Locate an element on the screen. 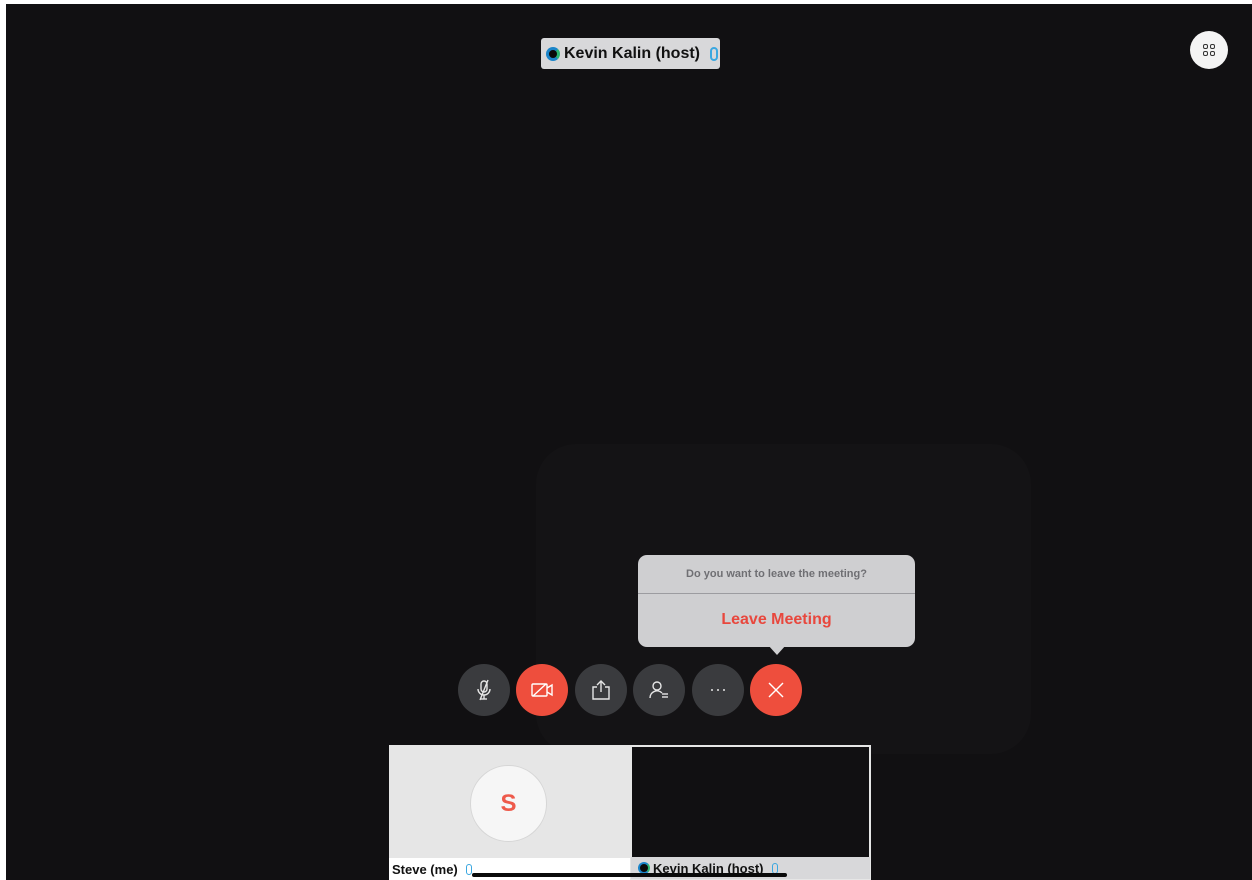 This screenshot has width=1252, height=880. participant-thumbnails: S Steve (me) Kevin Kalin (host) is located at coordinates (630, 812).